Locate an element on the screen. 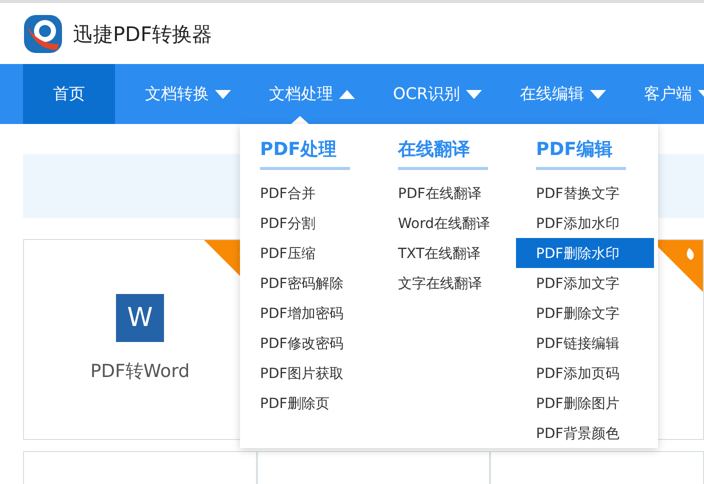  menu-item: PDF添加文字 is located at coordinates (585, 283).